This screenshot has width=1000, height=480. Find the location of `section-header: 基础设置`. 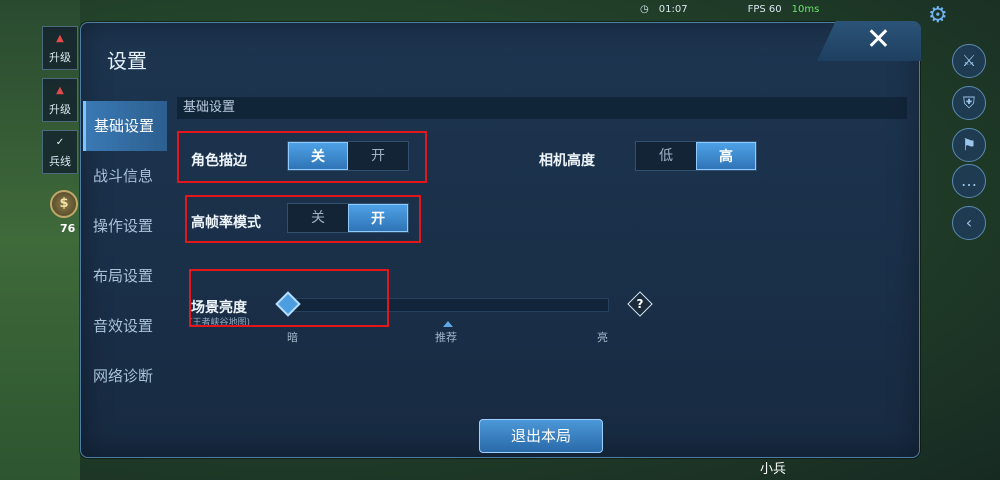

section-header: 基础设置 is located at coordinates (542, 108).